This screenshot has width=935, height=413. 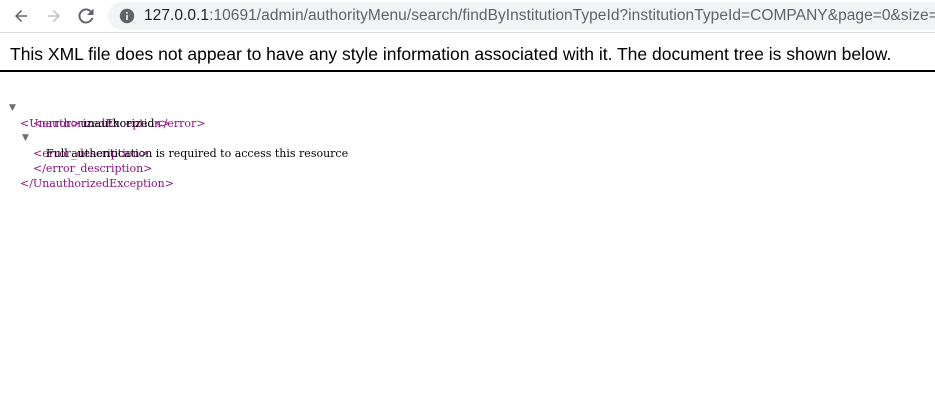 I want to click on divider, so click(x=467, y=71).